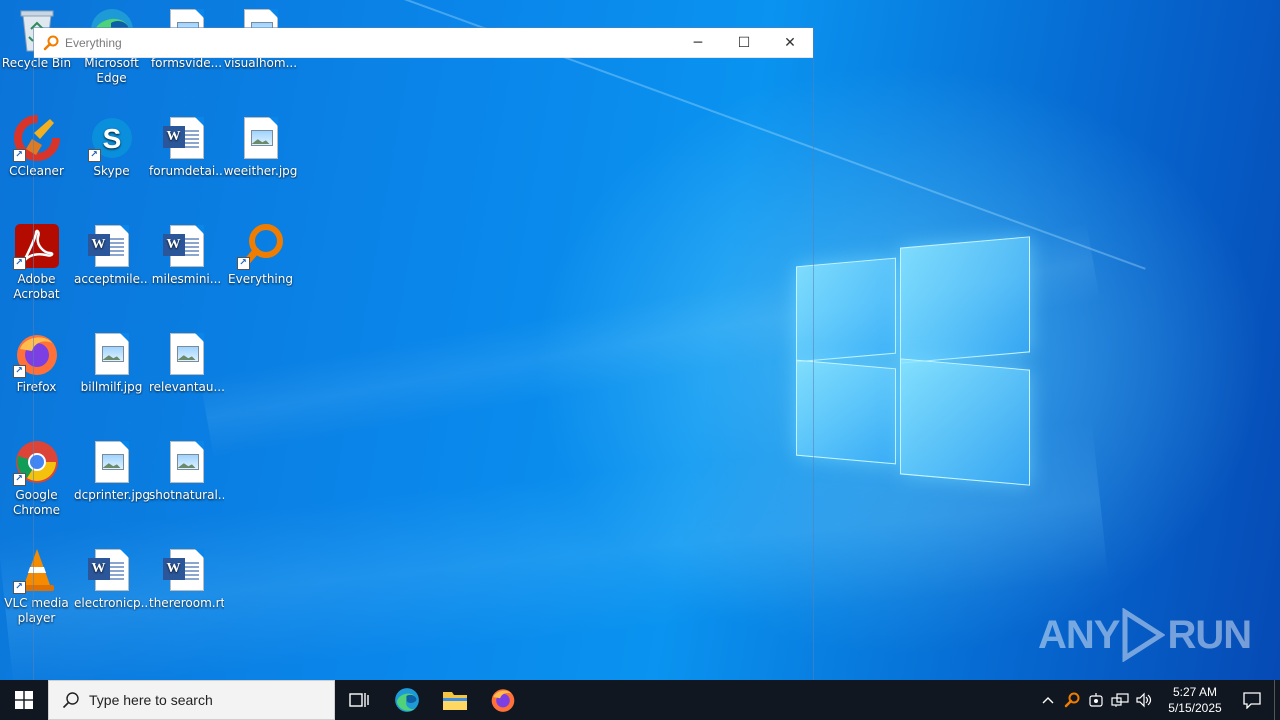 Image resolution: width=1280 pixels, height=720 pixels. I want to click on taskbar-file-explorer-button, so click(455, 700).